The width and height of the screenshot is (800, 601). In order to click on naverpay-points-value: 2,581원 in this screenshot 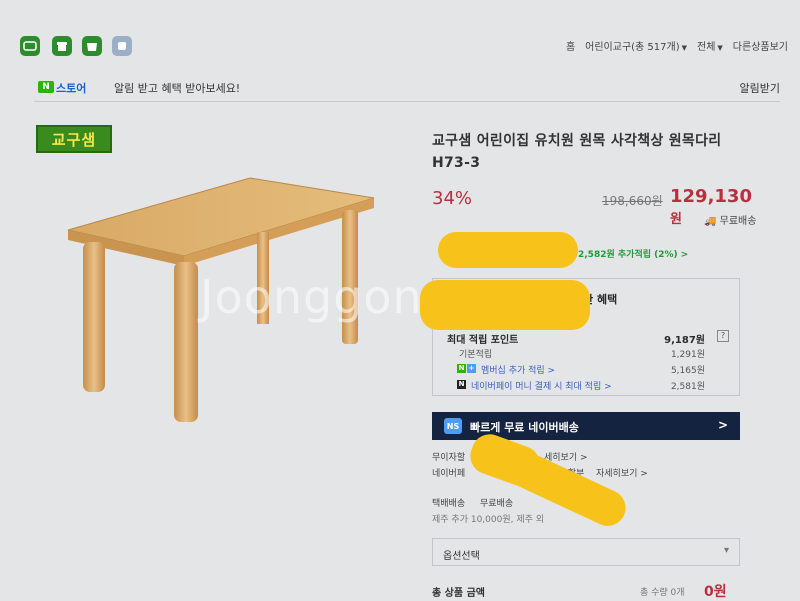, I will do `click(687, 387)`.